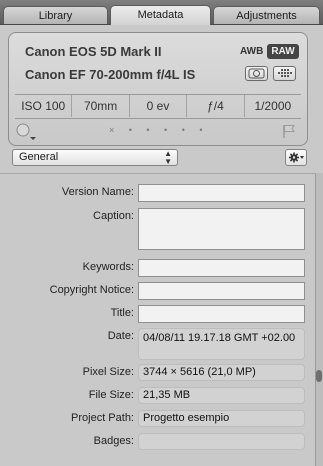 The height and width of the screenshot is (466, 323). Describe the element at coordinates (95, 157) in the screenshot. I see `metadata-view-select: General ▲ ▼` at that location.